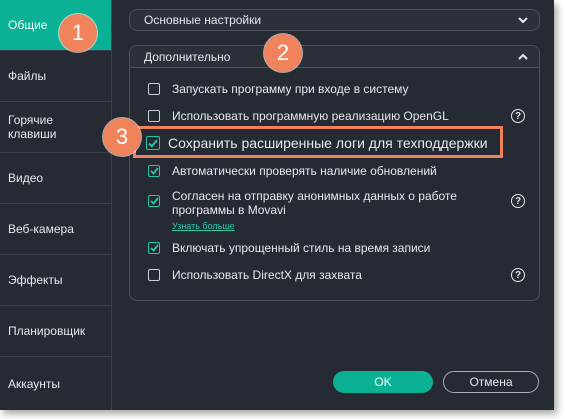 The height and width of the screenshot is (419, 565). I want to click on sidebar-item-webcam: Веб-камера, so click(55, 229).